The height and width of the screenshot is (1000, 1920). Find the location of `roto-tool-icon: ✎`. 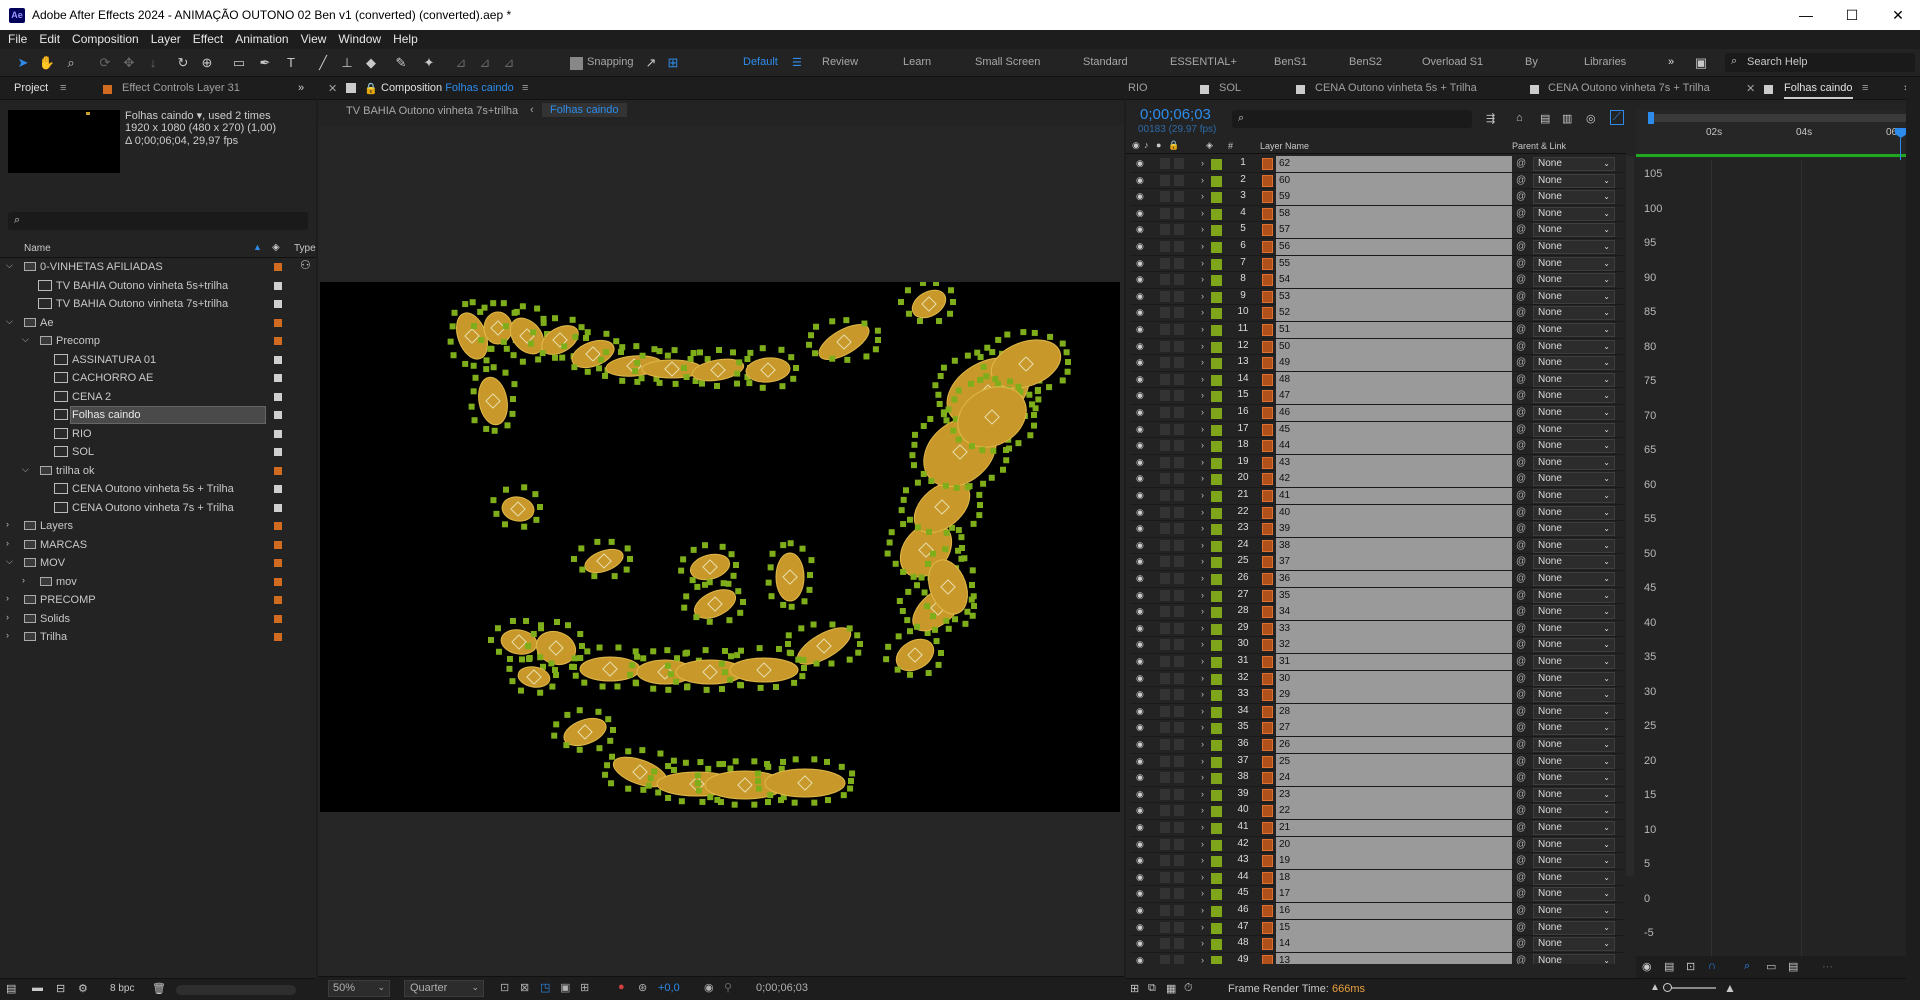

roto-tool-icon: ✎ is located at coordinates (401, 63).